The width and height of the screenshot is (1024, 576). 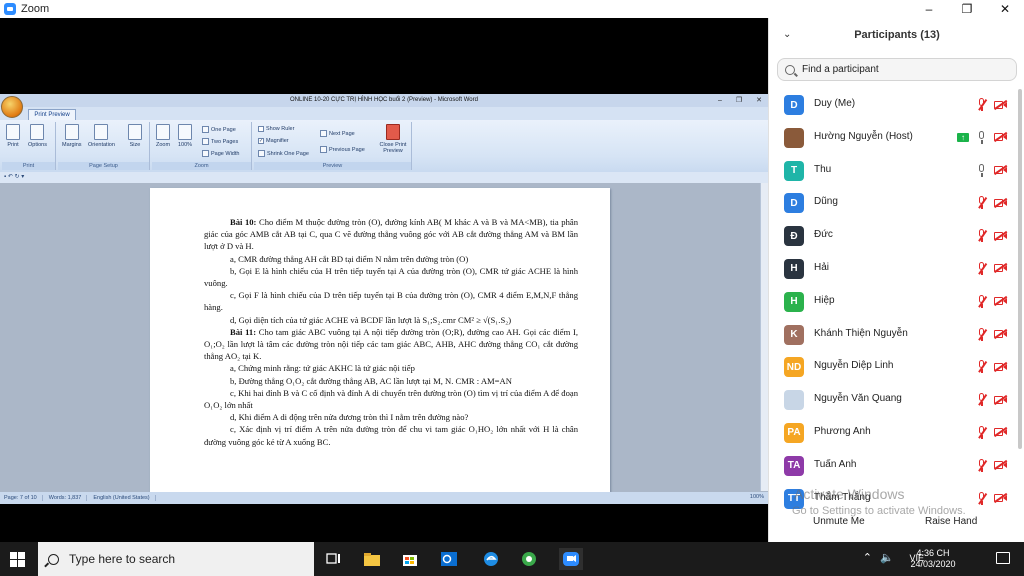 What do you see at coordinates (17, 177) in the screenshot?
I see `redo-icon: ↻` at bounding box center [17, 177].